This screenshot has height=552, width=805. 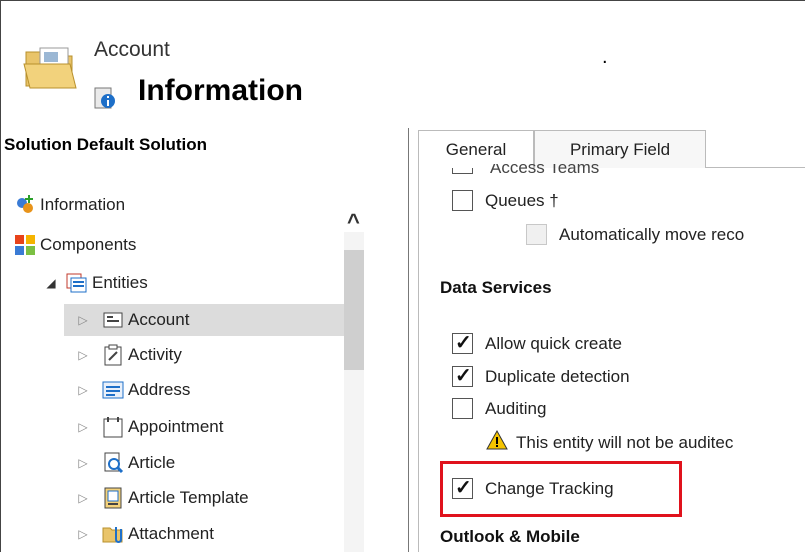 What do you see at coordinates (354, 310) in the screenshot?
I see `nav-scrollbar-thumb` at bounding box center [354, 310].